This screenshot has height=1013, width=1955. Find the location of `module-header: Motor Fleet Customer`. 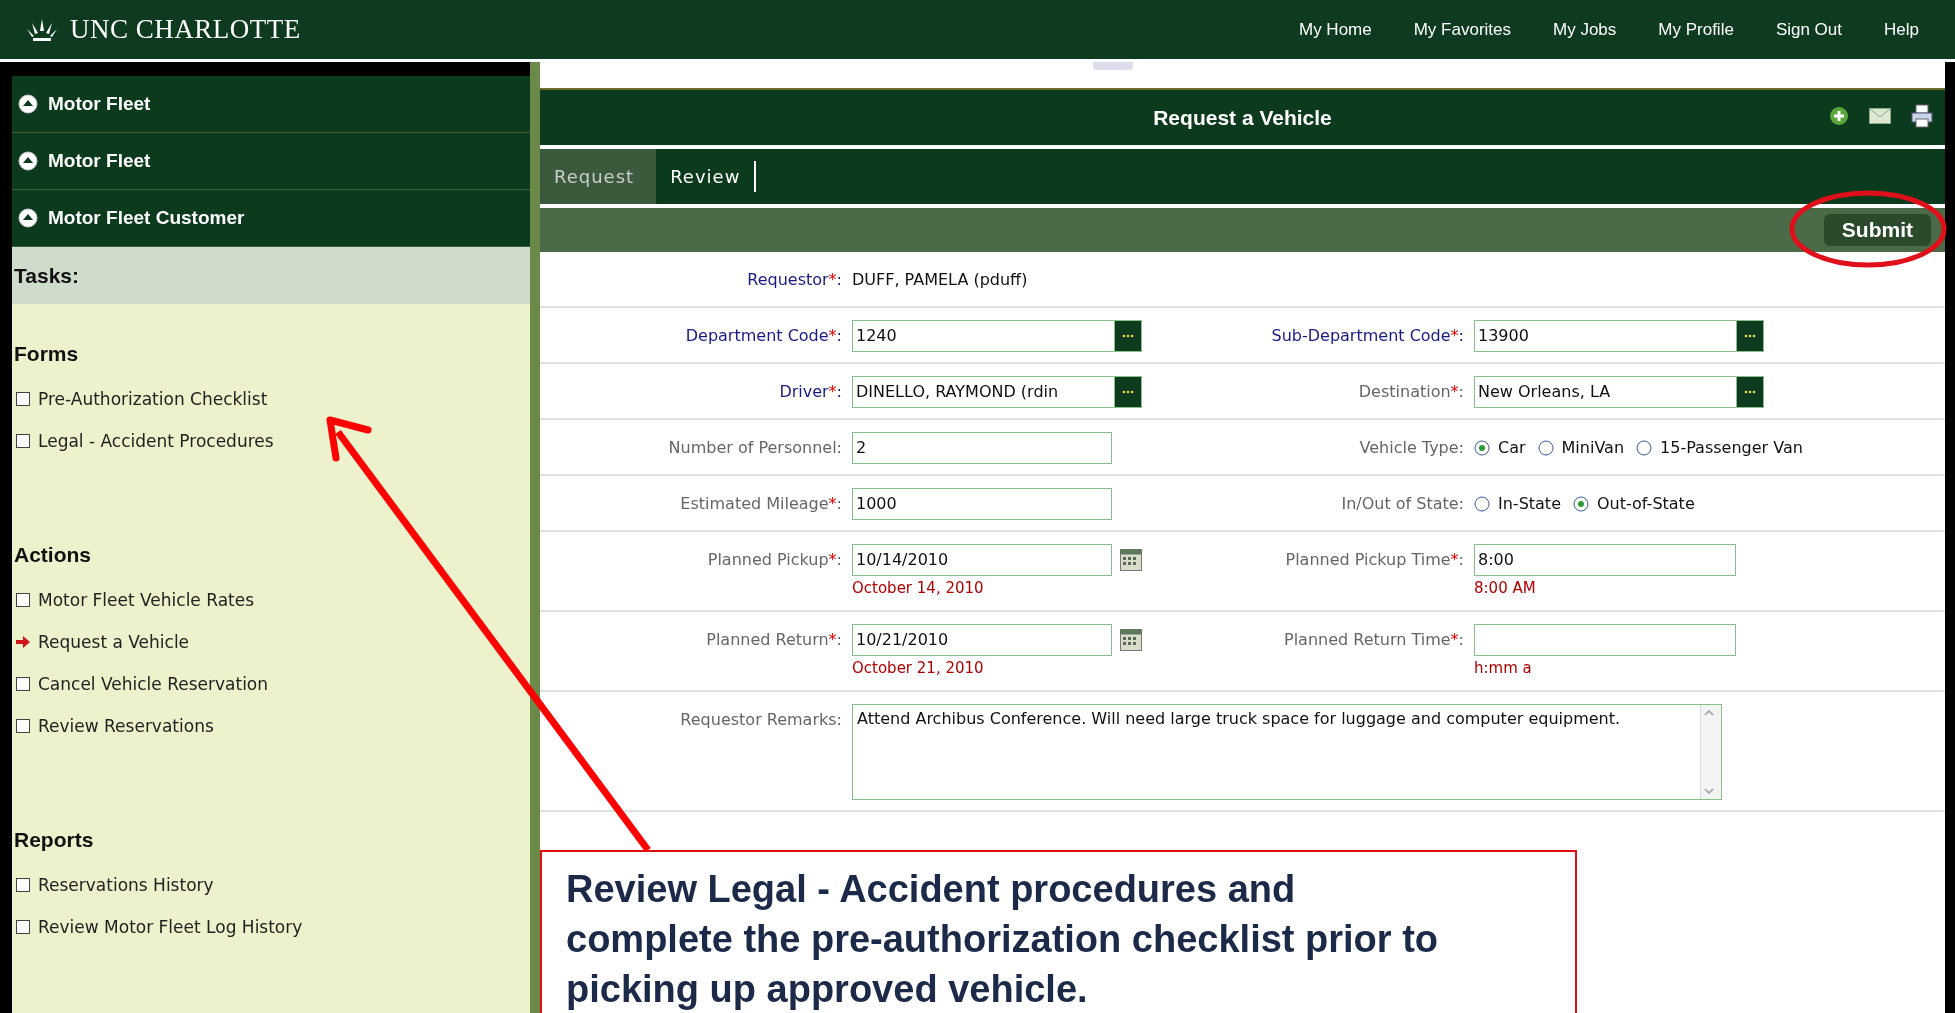

module-header: Motor Fleet Customer is located at coordinates (271, 218).